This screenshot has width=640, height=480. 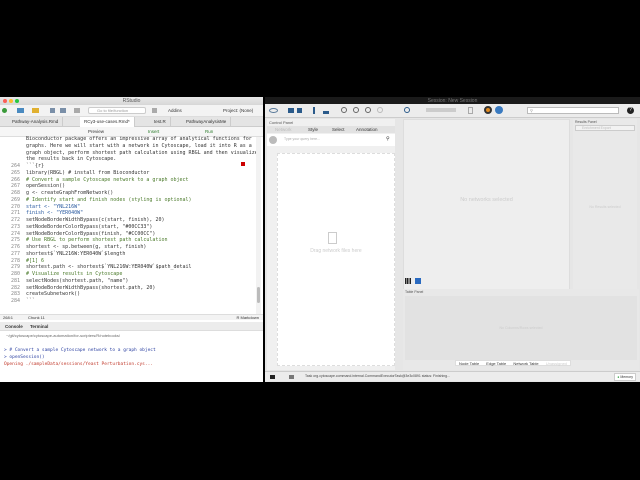 I want to click on search-option-icon, so click(x=273, y=140).